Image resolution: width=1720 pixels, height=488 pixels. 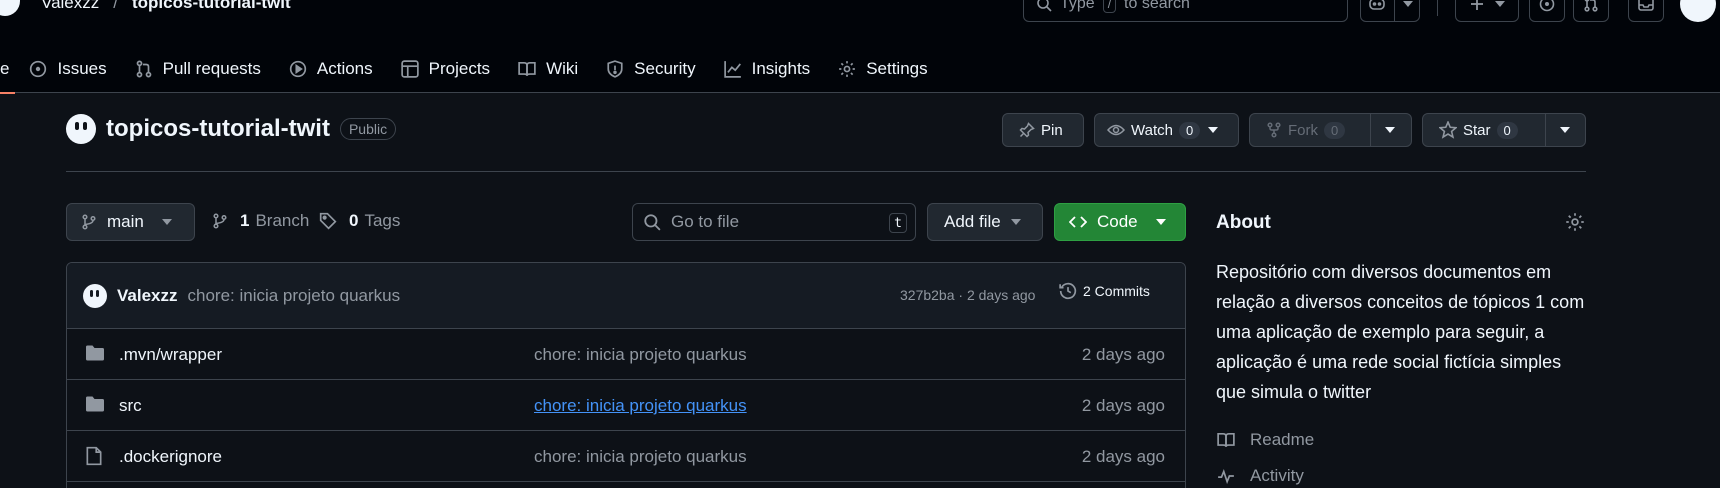 I want to click on pin-button: Pin, so click(x=1043, y=130).